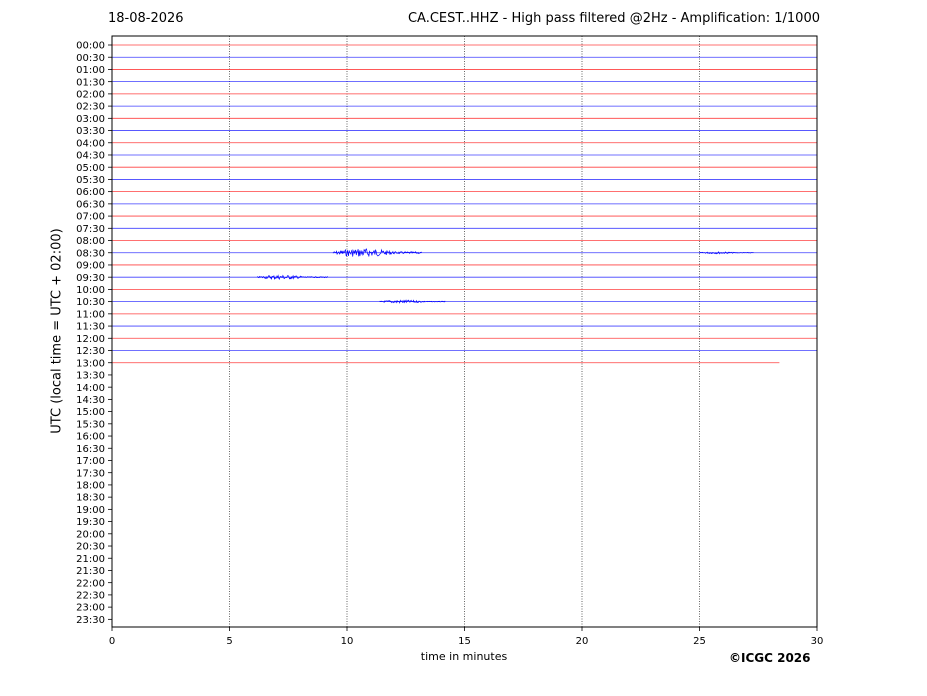 This screenshot has width=927, height=696. What do you see at coordinates (90, 94) in the screenshot?
I see `y-tick-label: 02:00` at bounding box center [90, 94].